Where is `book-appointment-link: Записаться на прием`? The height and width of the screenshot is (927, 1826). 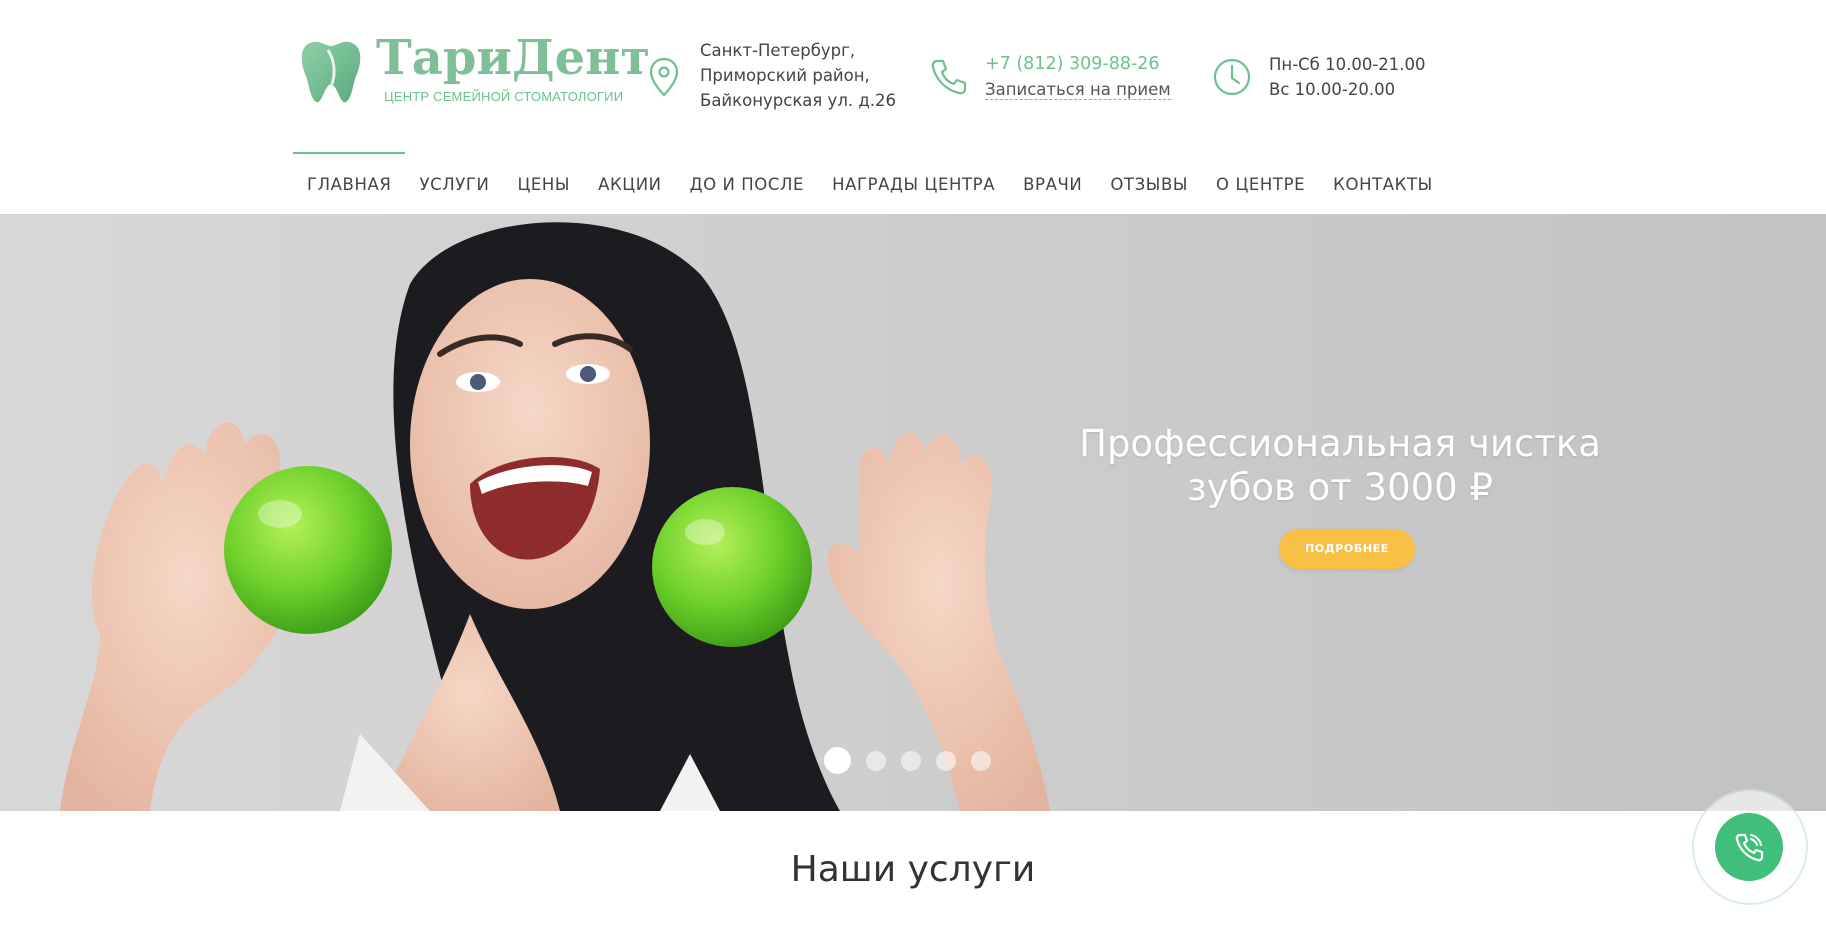 book-appointment-link: Записаться на прием is located at coordinates (1078, 90).